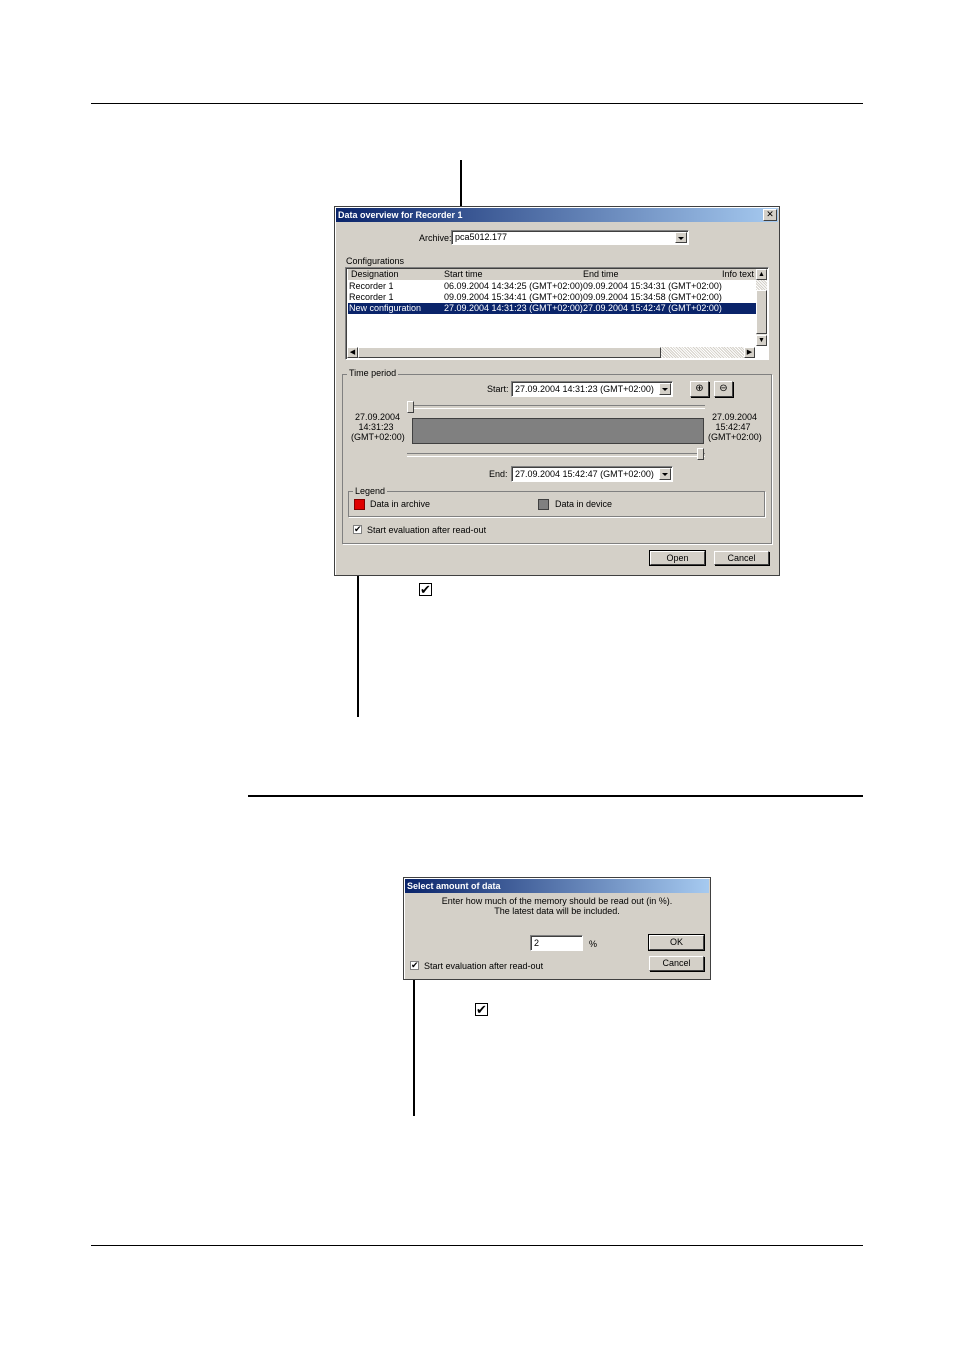 This screenshot has width=954, height=1350. What do you see at coordinates (498, 474) in the screenshot?
I see `end-label: End:` at bounding box center [498, 474].